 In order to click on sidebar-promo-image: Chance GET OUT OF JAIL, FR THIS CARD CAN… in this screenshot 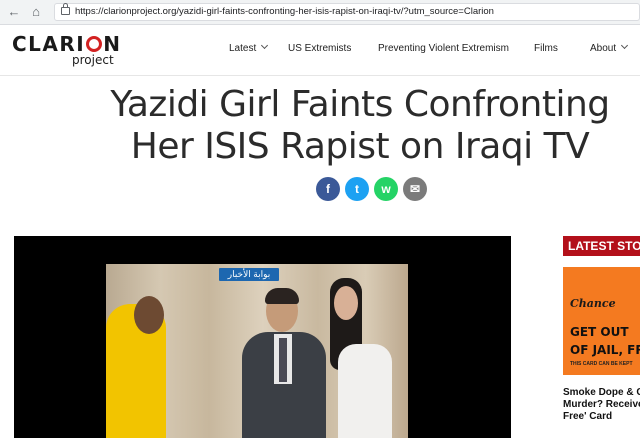, I will do `click(601, 321)`.